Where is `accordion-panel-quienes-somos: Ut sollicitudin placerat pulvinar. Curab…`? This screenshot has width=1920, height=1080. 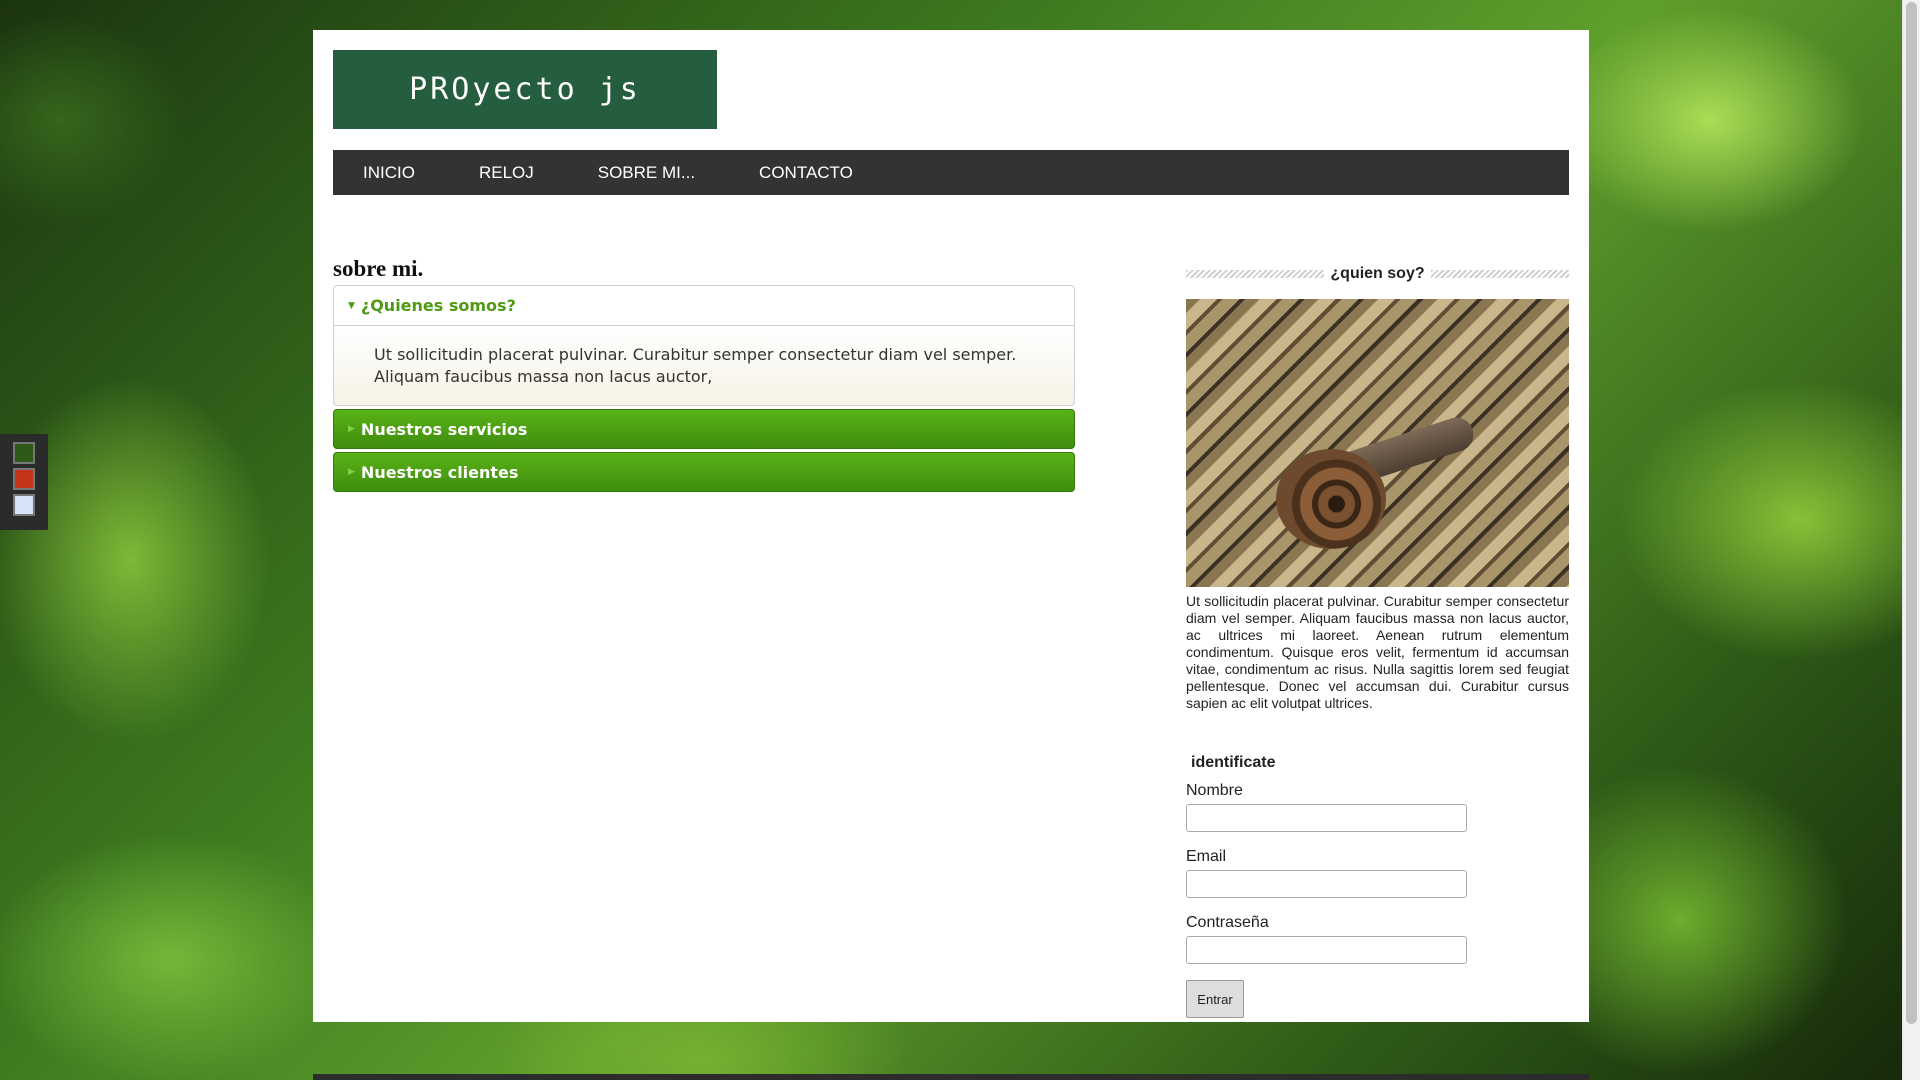
accordion-panel-quienes-somos: Ut sollicitudin placerat pulvinar. Curab… is located at coordinates (704, 365).